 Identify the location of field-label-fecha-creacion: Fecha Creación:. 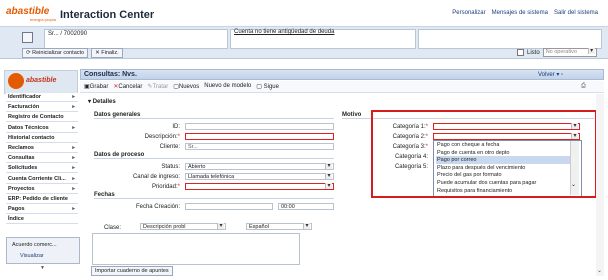
(157, 207).